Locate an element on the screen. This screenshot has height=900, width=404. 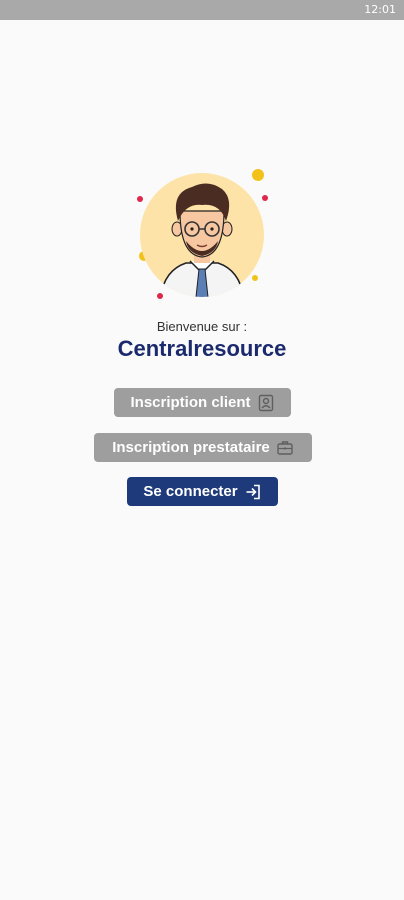
login-button: Se connecter is located at coordinates (202, 491).